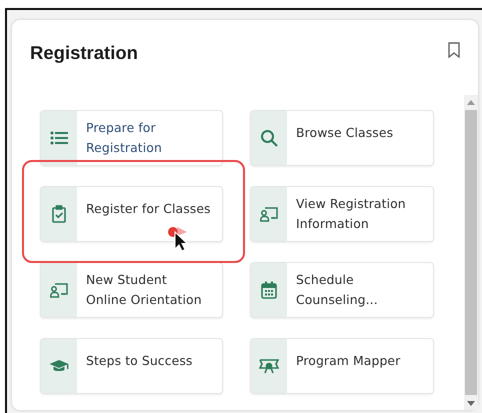 This screenshot has width=482, height=413. What do you see at coordinates (342, 366) in the screenshot?
I see `tile-link: Program Mapper` at bounding box center [342, 366].